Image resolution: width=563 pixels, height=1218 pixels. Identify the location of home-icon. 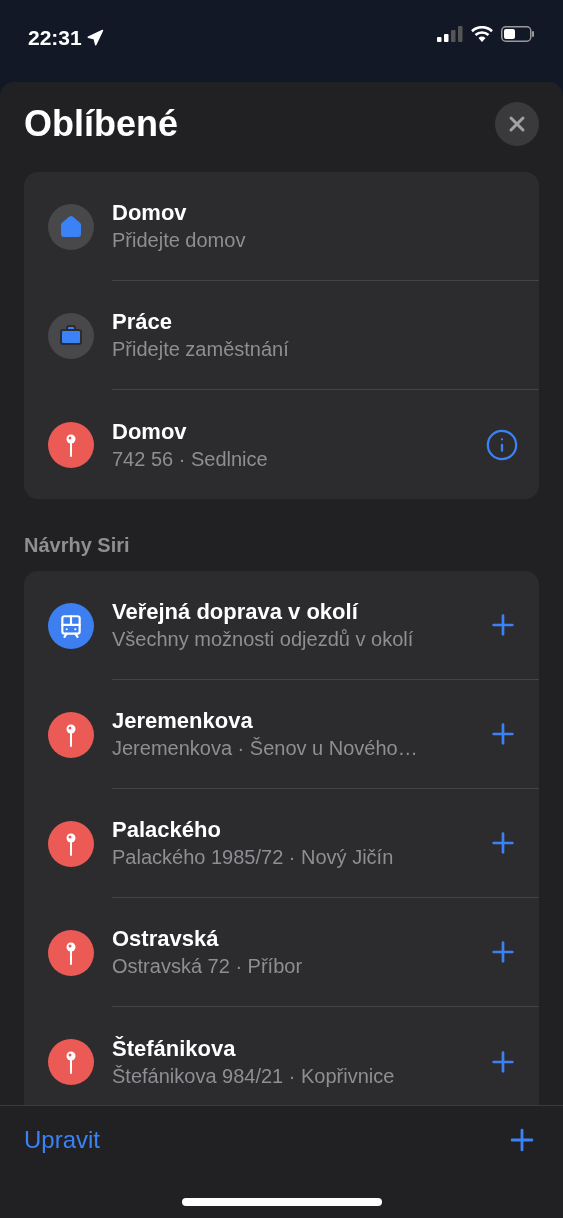
(71, 226).